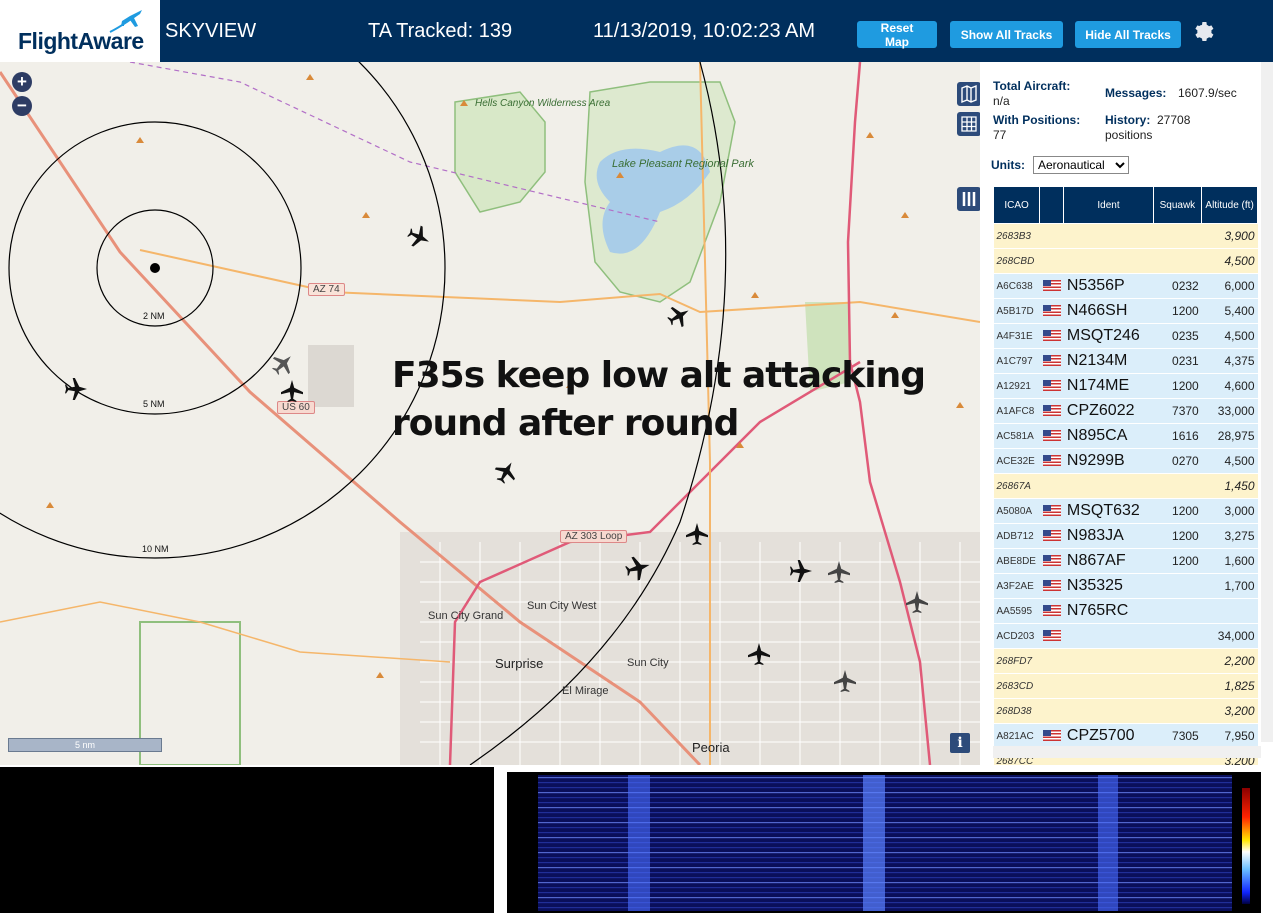  What do you see at coordinates (1000, 135) in the screenshot?
I see `with-positions-value: 77` at bounding box center [1000, 135].